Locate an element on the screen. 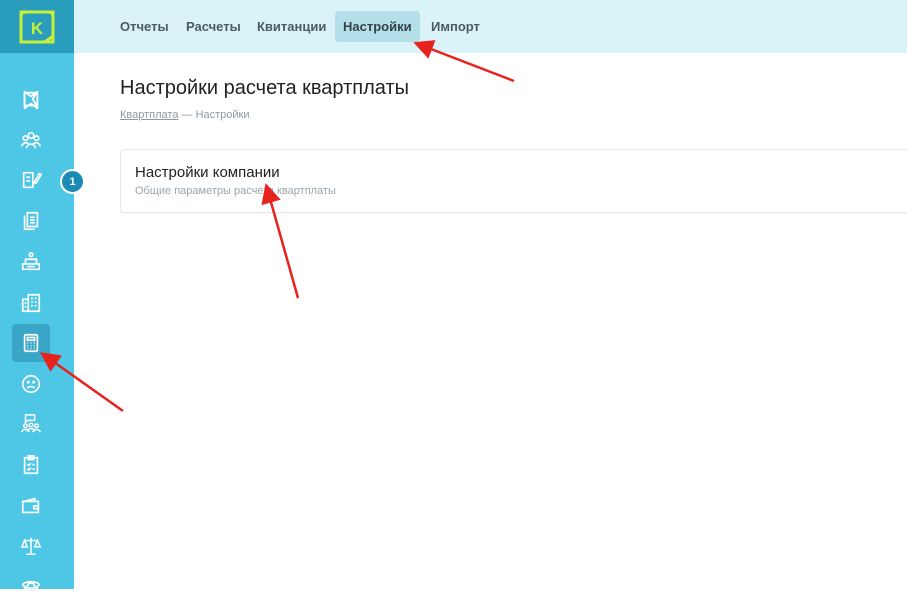 The height and width of the screenshot is (606, 907). card-subtitle: Общие параметры расчета квартплаты is located at coordinates (235, 191).